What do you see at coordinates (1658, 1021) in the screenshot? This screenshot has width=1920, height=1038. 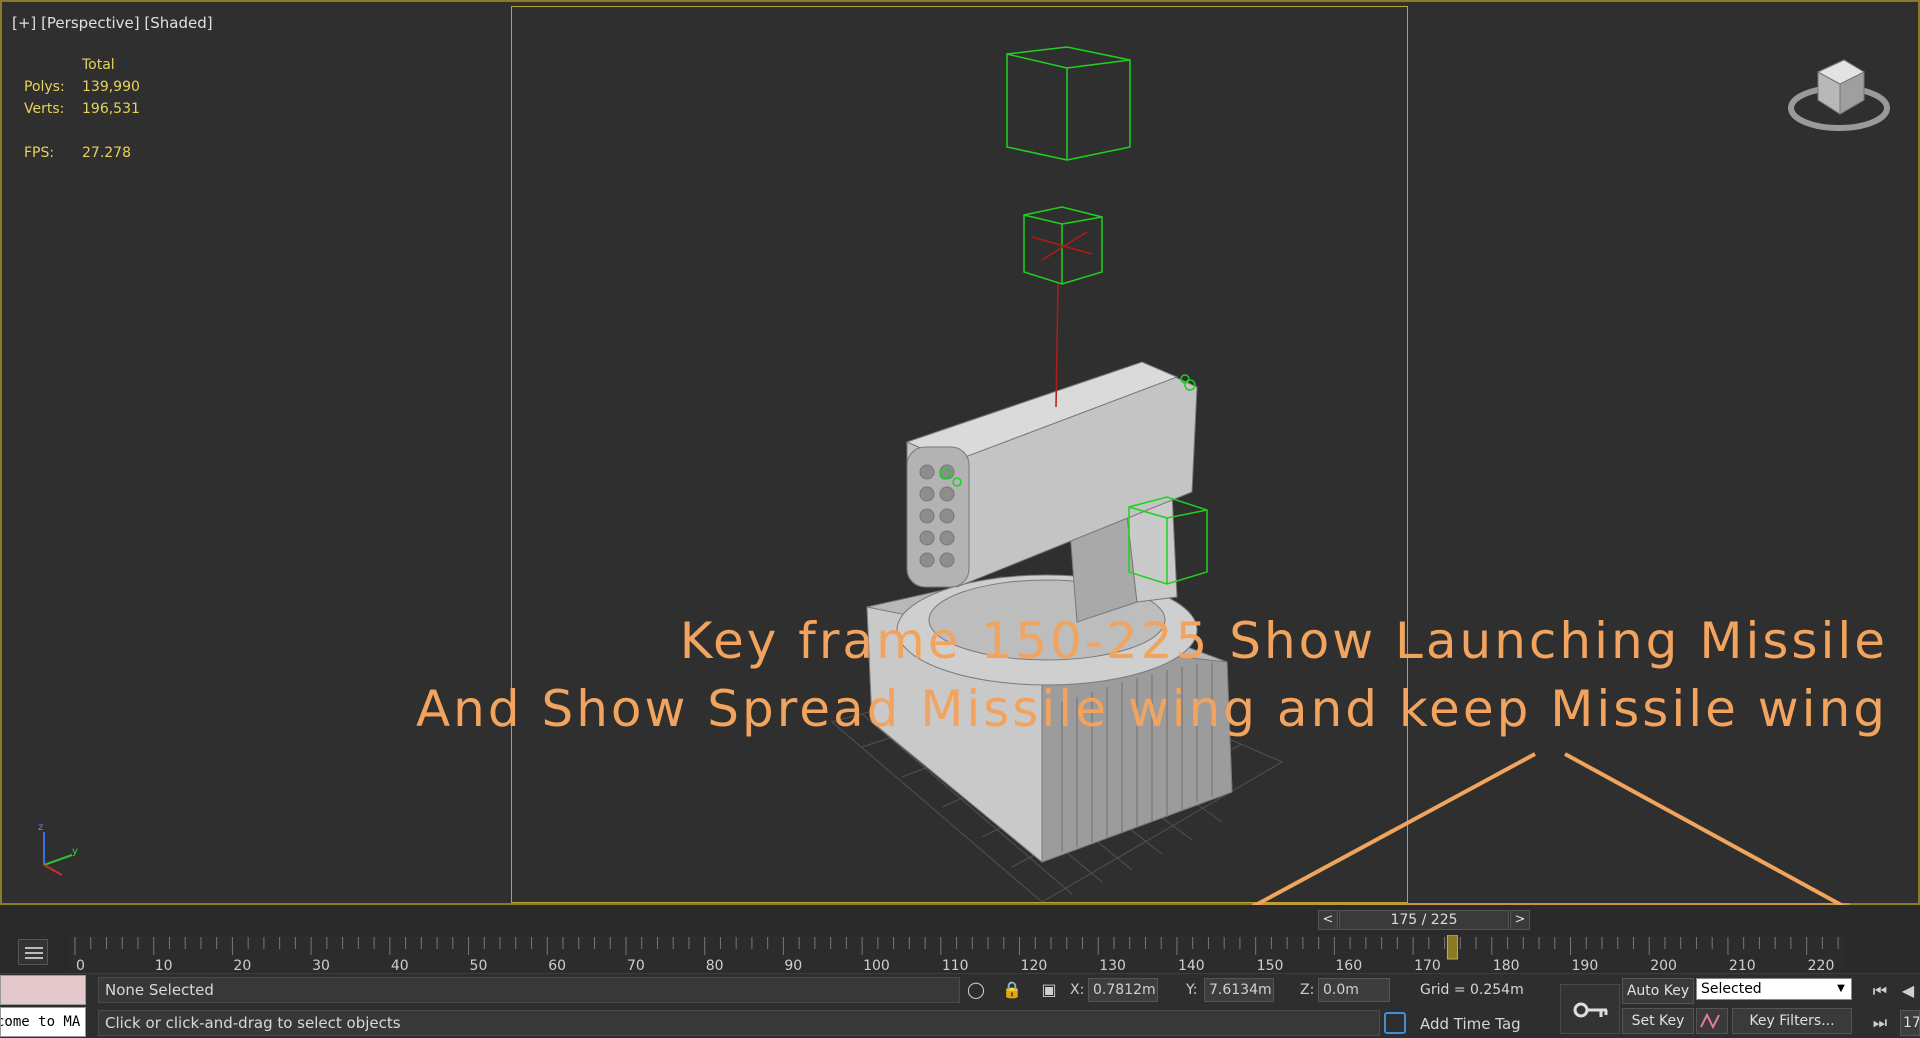 I see `set-key-button: Set Key` at bounding box center [1658, 1021].